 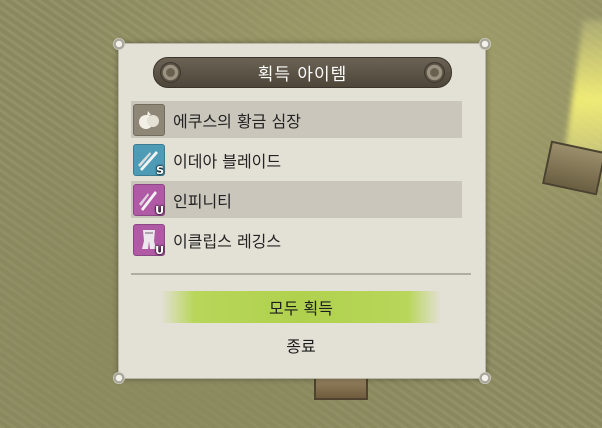 I want to click on item-name: 인피니티, so click(x=202, y=201).